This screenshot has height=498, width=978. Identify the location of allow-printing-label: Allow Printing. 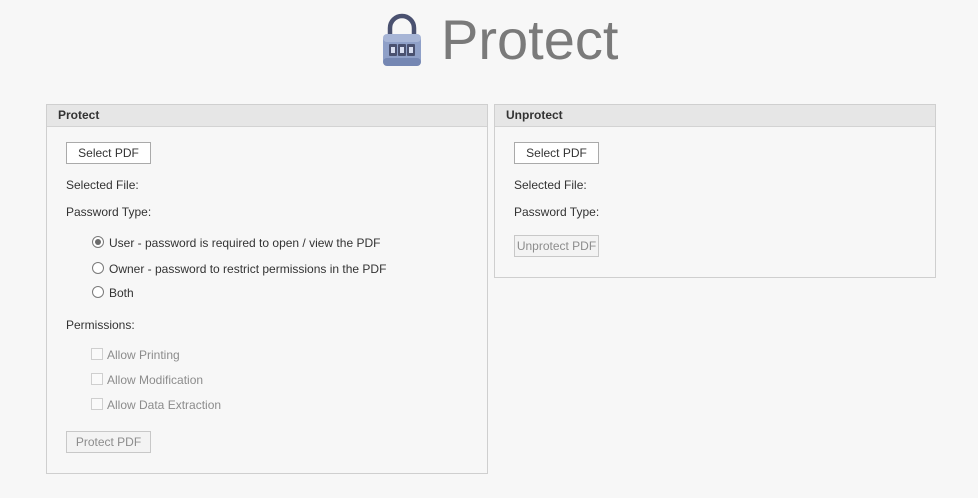
(143, 355).